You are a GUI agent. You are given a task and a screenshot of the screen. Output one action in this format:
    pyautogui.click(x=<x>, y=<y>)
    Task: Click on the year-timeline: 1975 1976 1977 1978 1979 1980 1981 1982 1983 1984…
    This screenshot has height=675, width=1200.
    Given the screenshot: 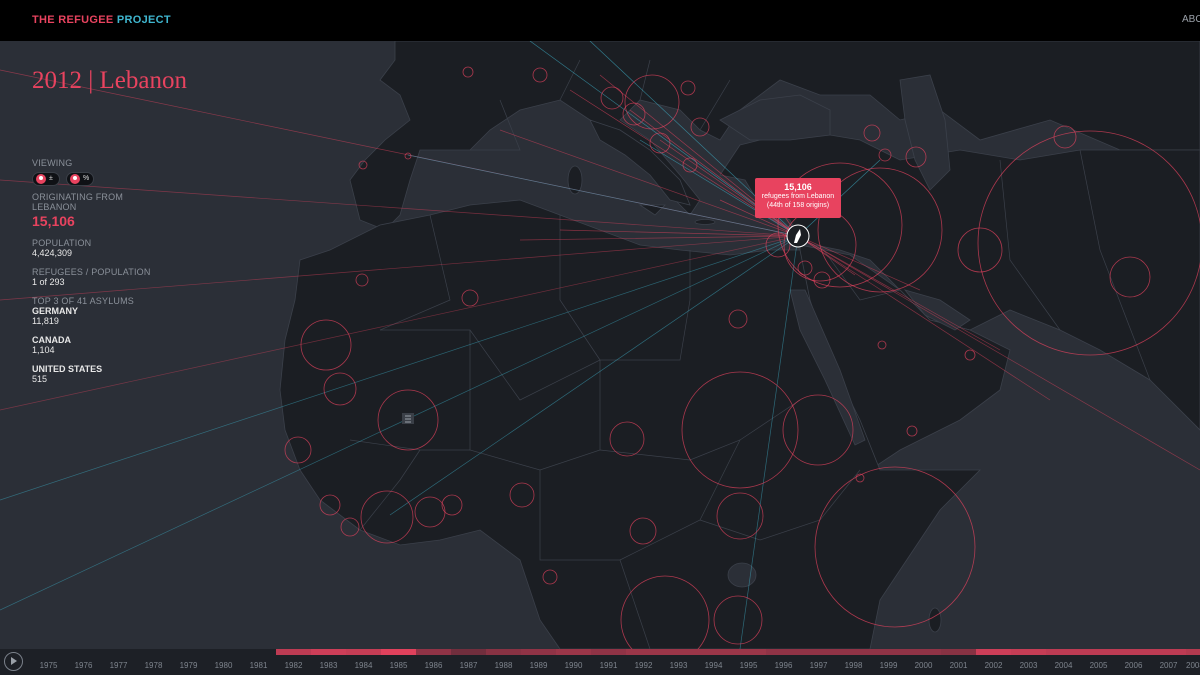 What is the action you would take?
    pyautogui.click(x=600, y=662)
    